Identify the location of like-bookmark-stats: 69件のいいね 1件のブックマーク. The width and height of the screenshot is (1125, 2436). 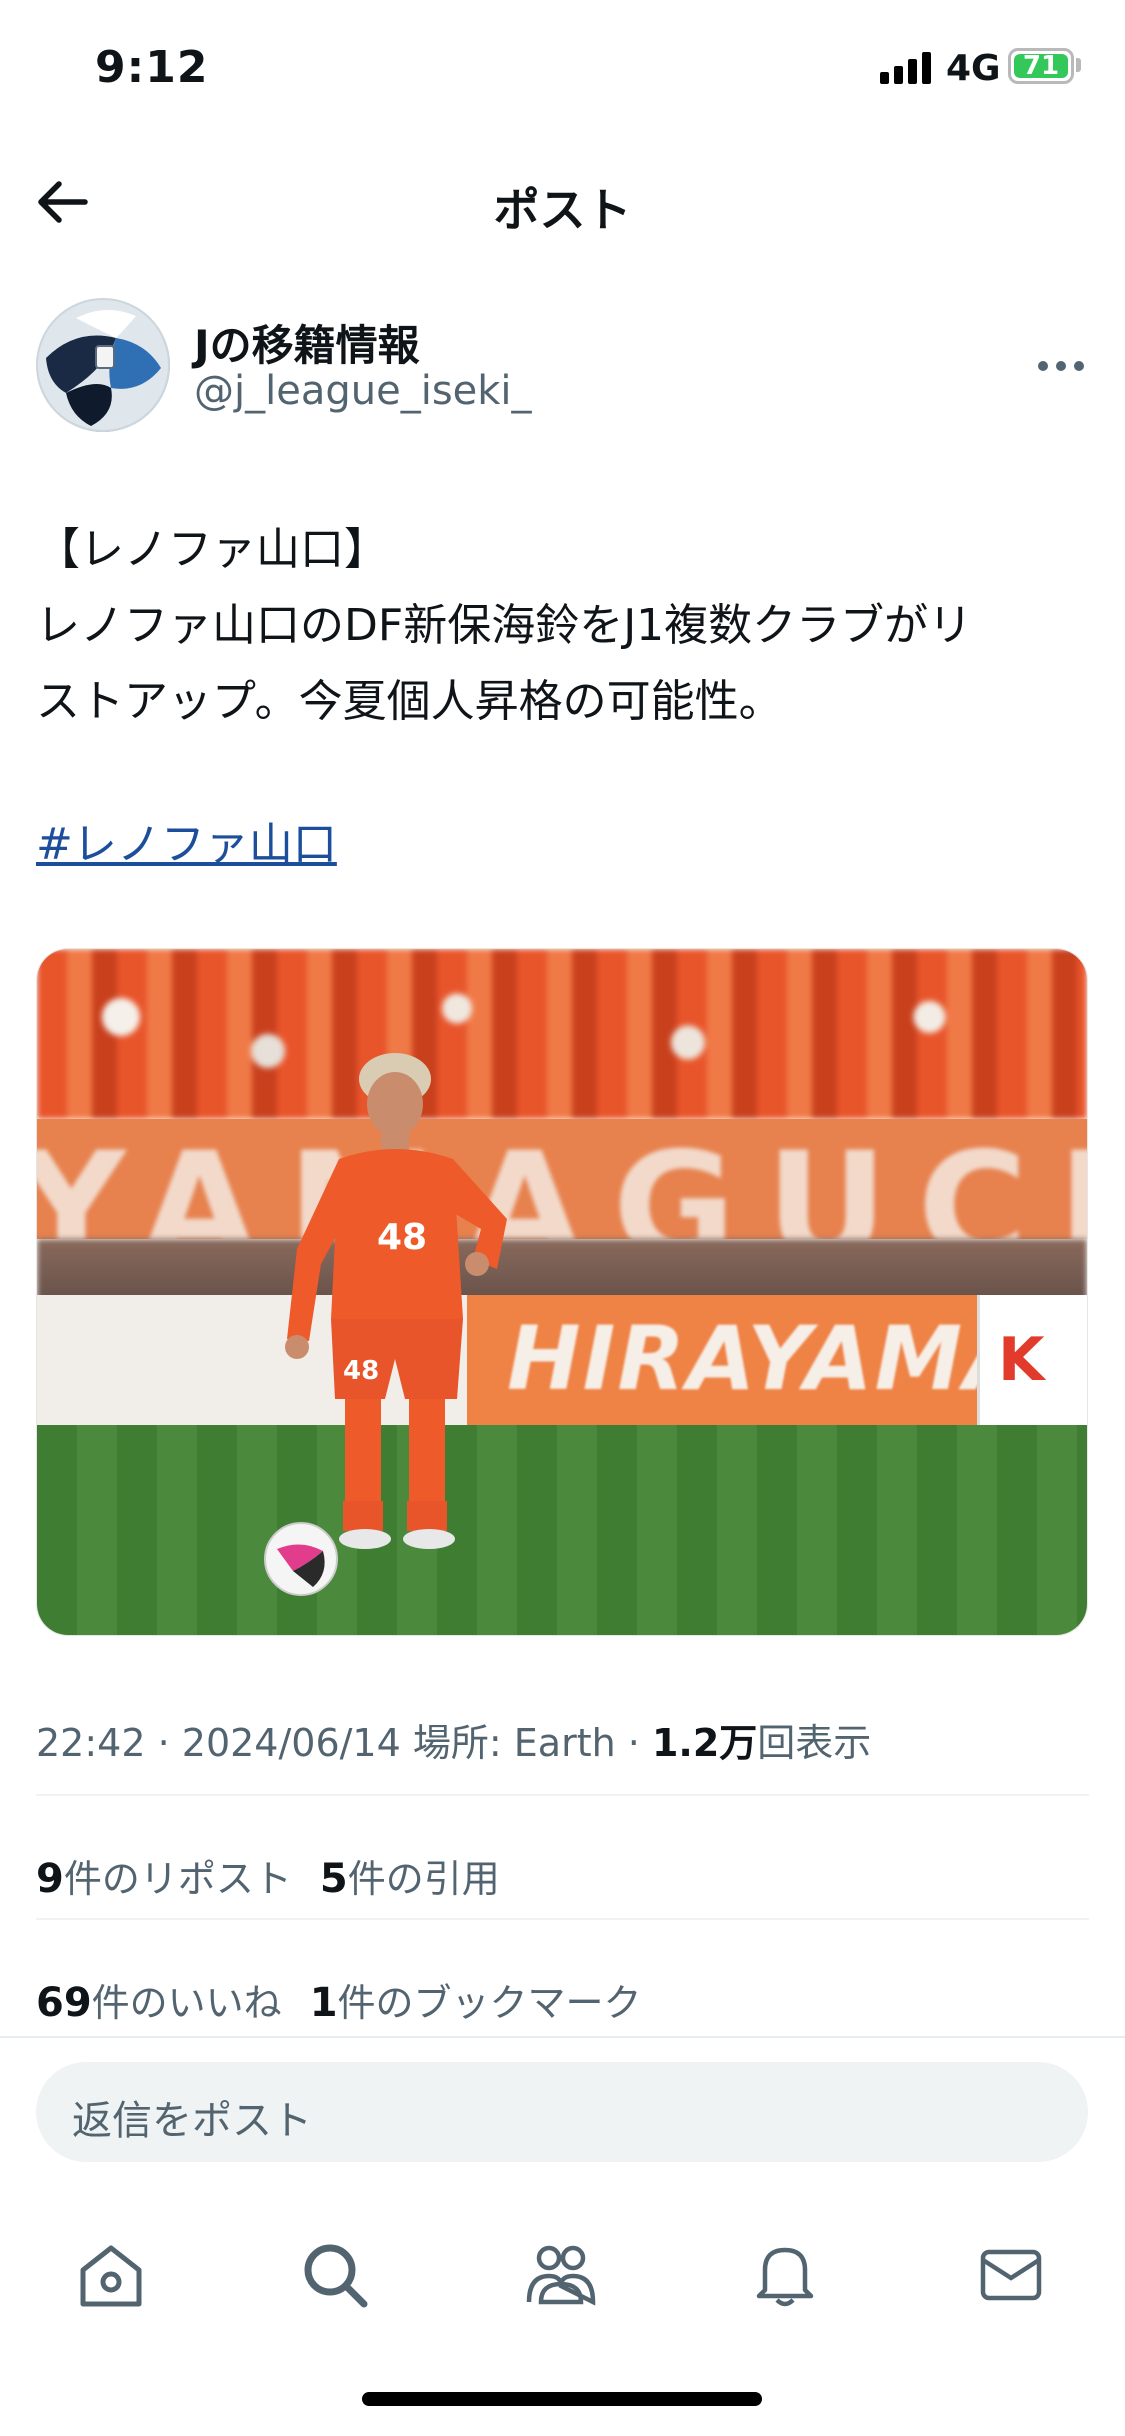
(339, 1999).